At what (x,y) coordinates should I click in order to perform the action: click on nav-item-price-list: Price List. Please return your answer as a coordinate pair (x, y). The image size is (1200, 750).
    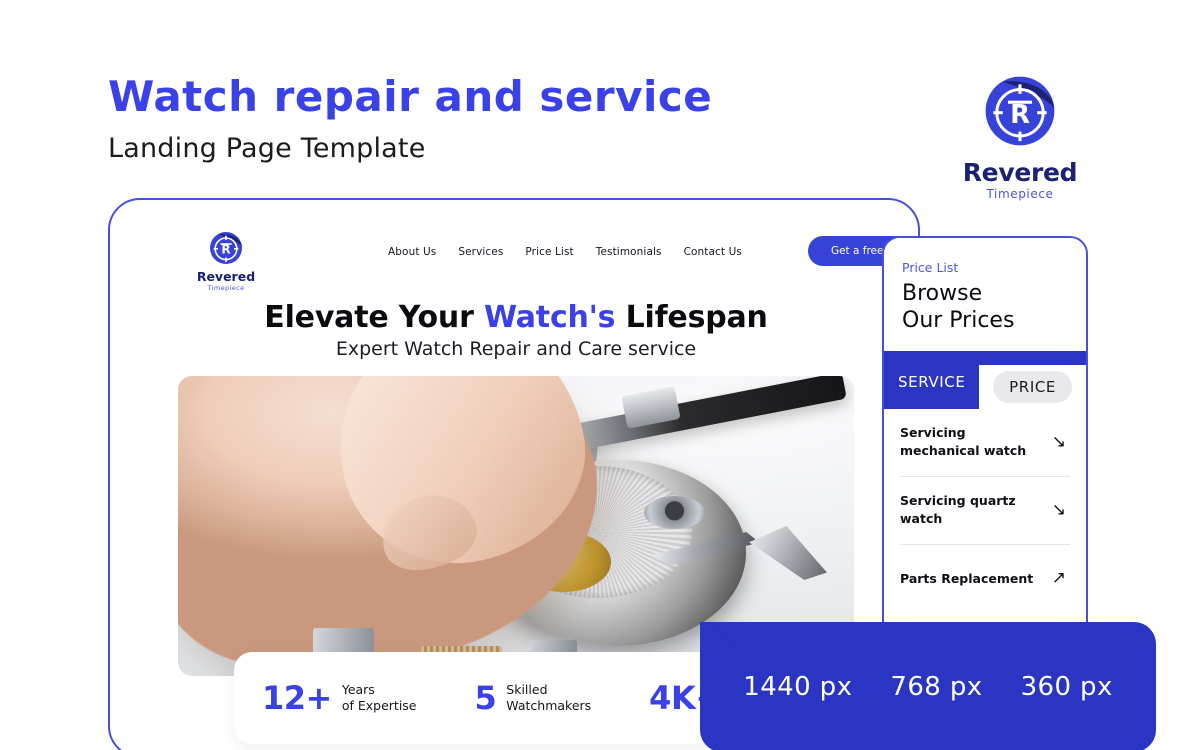
    Looking at the image, I should click on (549, 252).